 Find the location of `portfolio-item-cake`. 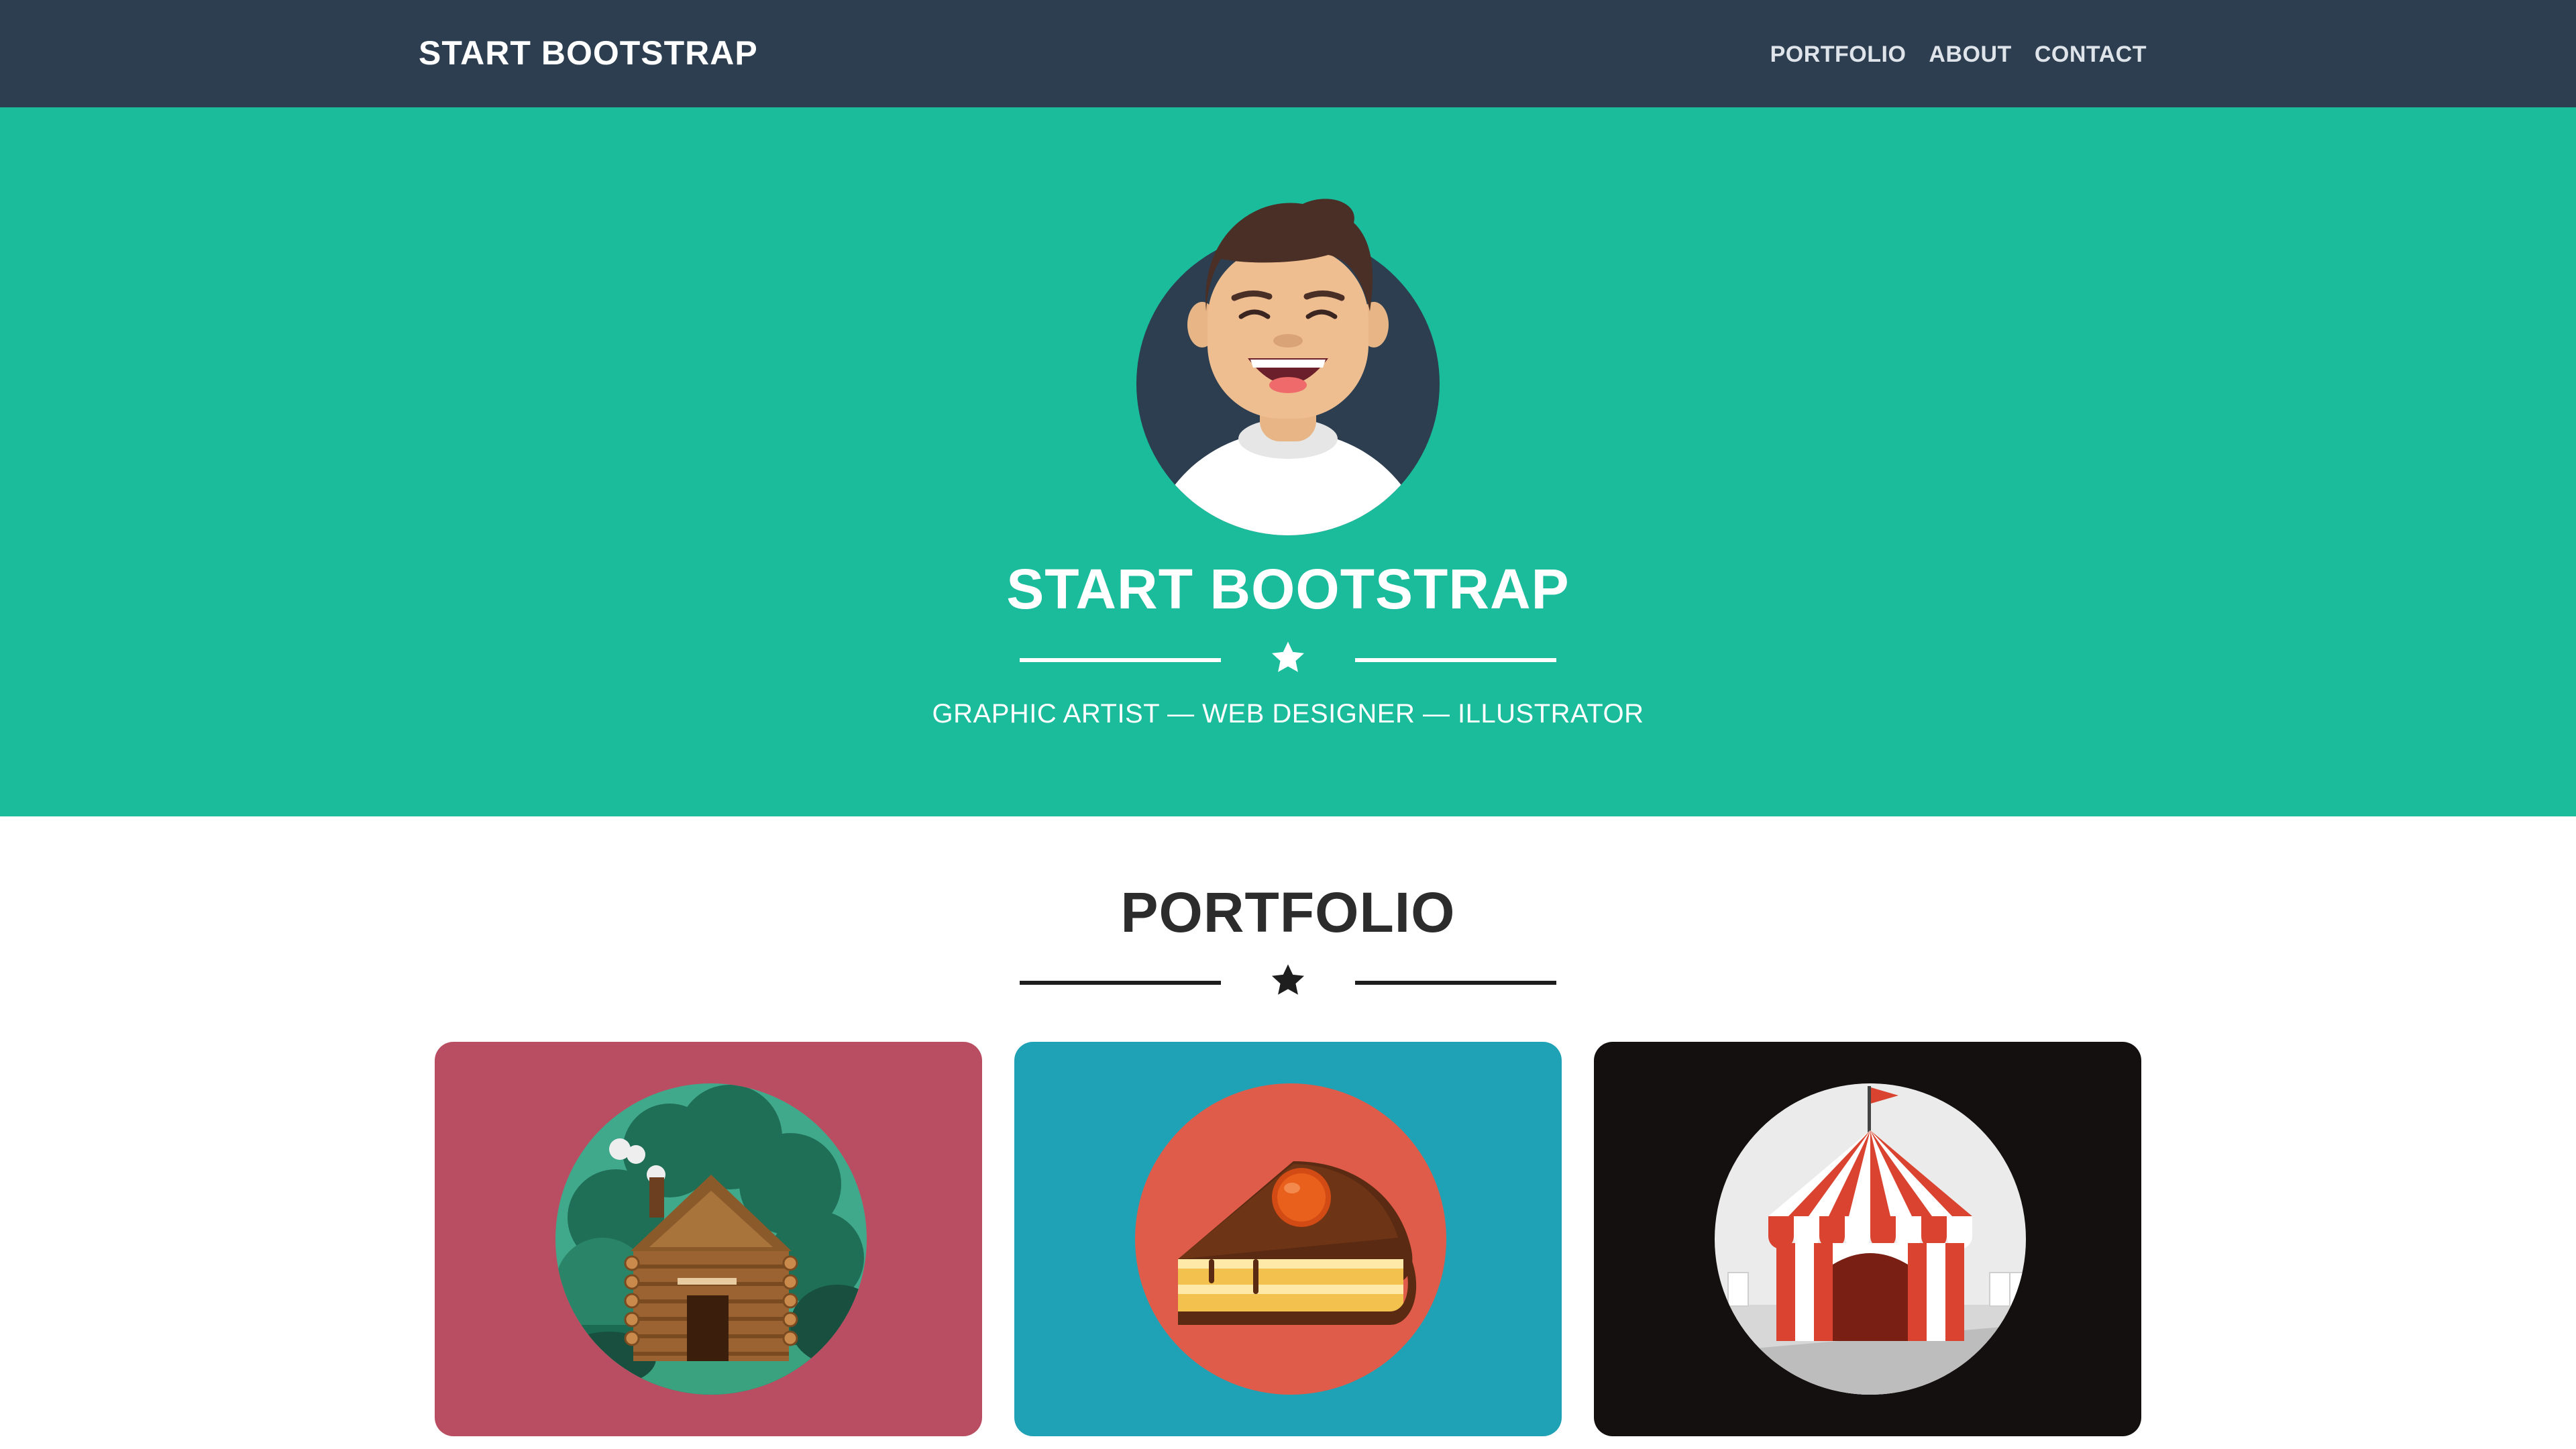

portfolio-item-cake is located at coordinates (1288, 1239).